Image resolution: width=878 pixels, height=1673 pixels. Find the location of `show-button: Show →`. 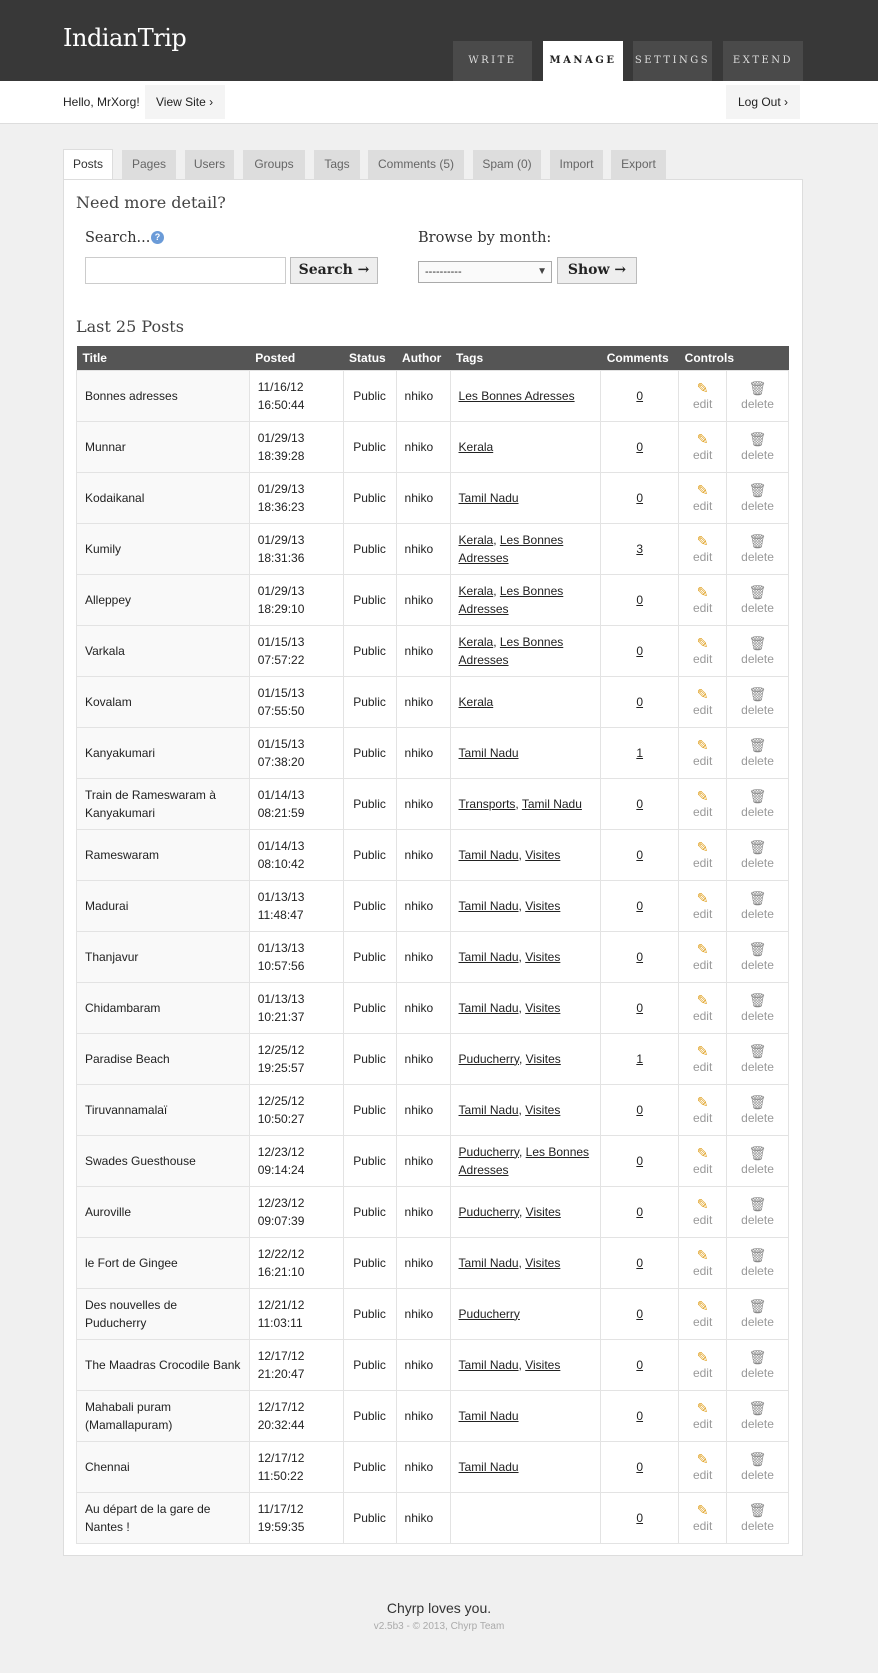

show-button: Show → is located at coordinates (597, 270).